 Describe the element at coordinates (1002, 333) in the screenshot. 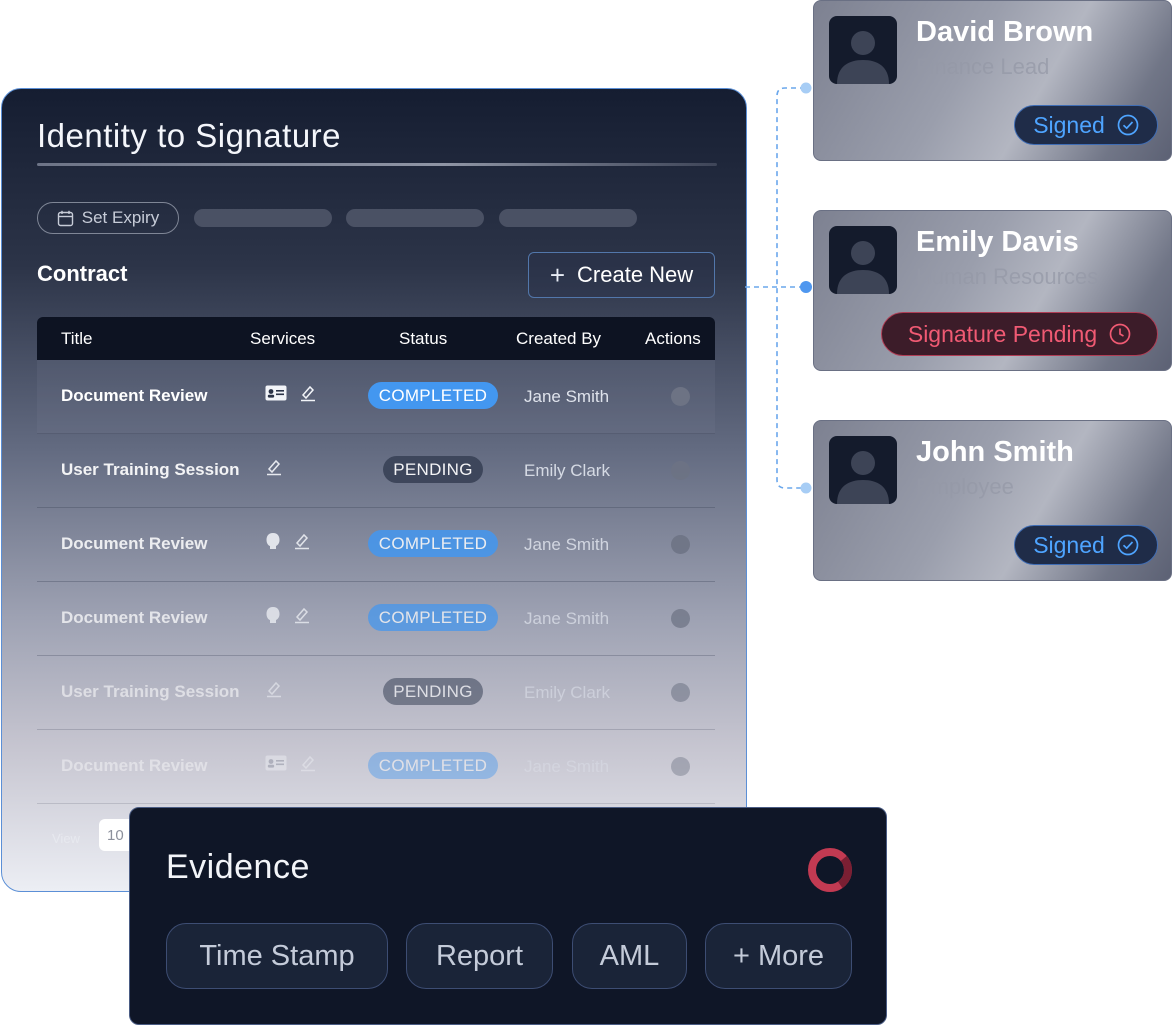

I see `signature-status-label: Signature Pending` at that location.